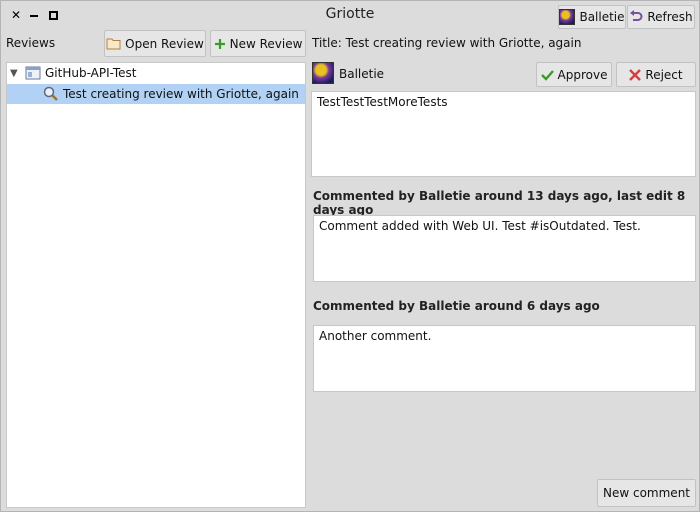 Image resolution: width=700 pixels, height=512 pixels. Describe the element at coordinates (323, 74) in the screenshot. I see `author-avatar` at that location.